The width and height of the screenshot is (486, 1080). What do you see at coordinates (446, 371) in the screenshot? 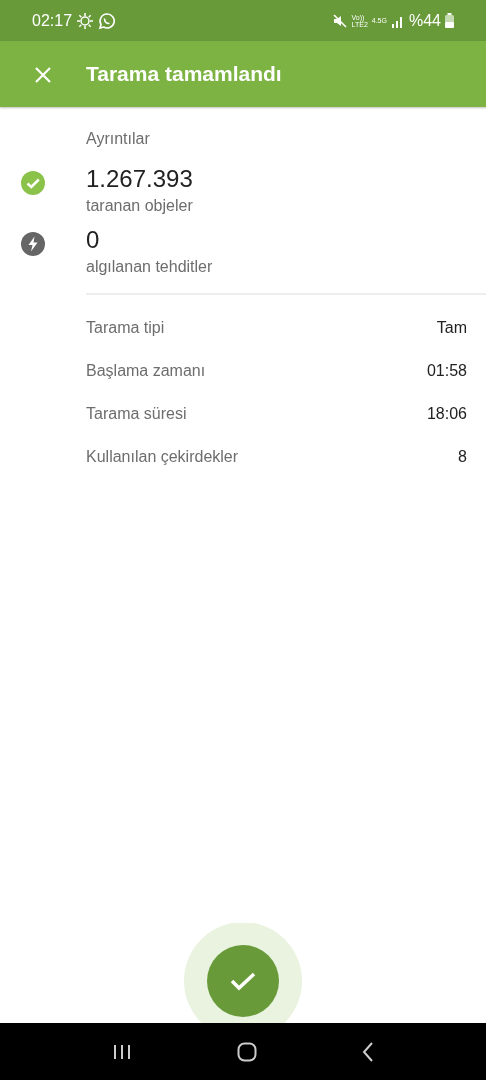
I see `detail-value: 01:58` at bounding box center [446, 371].